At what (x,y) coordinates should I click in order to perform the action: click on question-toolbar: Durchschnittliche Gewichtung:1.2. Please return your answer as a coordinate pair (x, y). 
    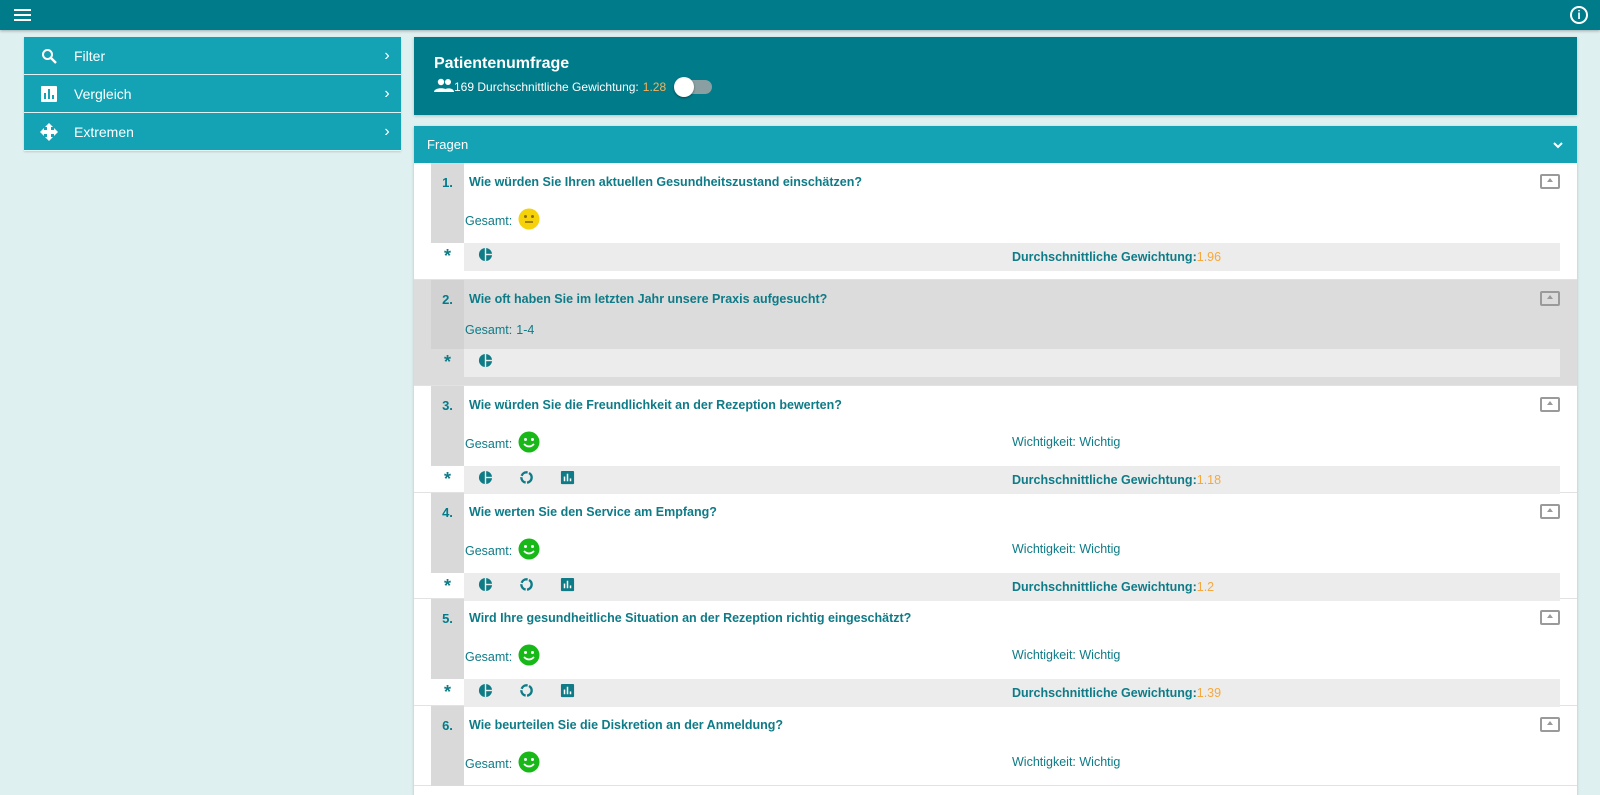
    Looking at the image, I should click on (1012, 587).